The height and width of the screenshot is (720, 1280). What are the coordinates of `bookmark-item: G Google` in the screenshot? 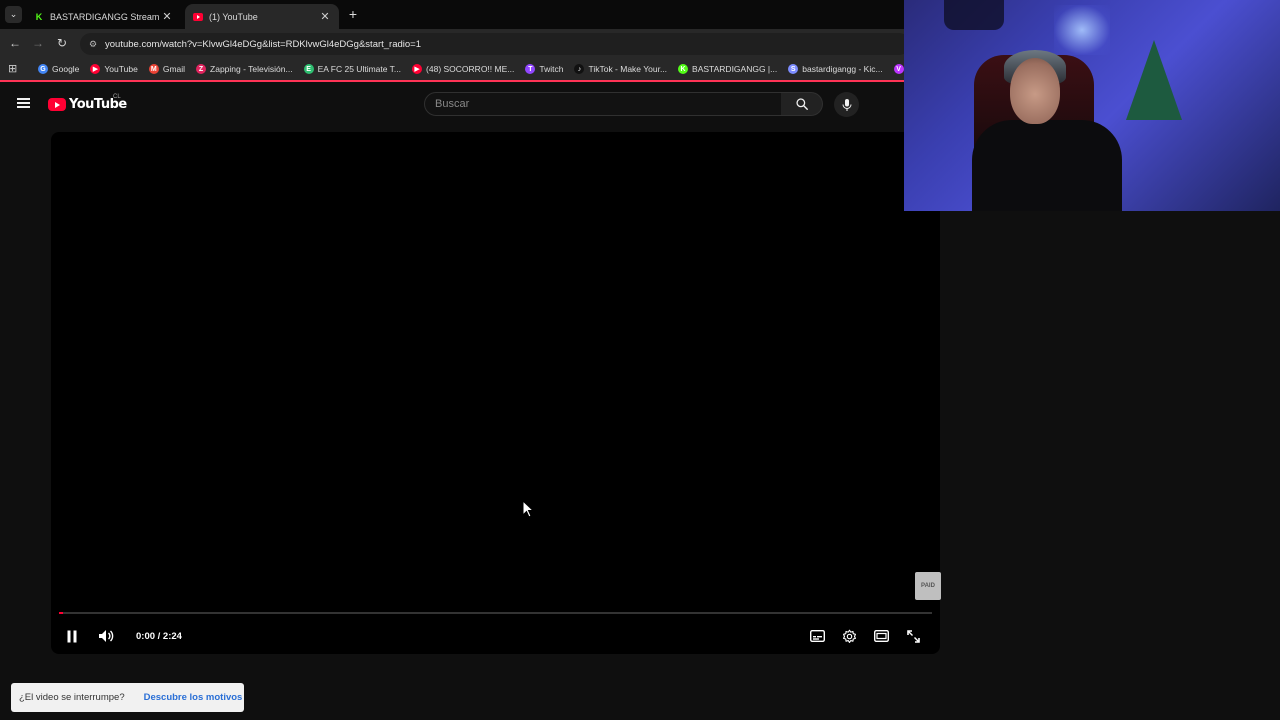 It's located at (58, 69).